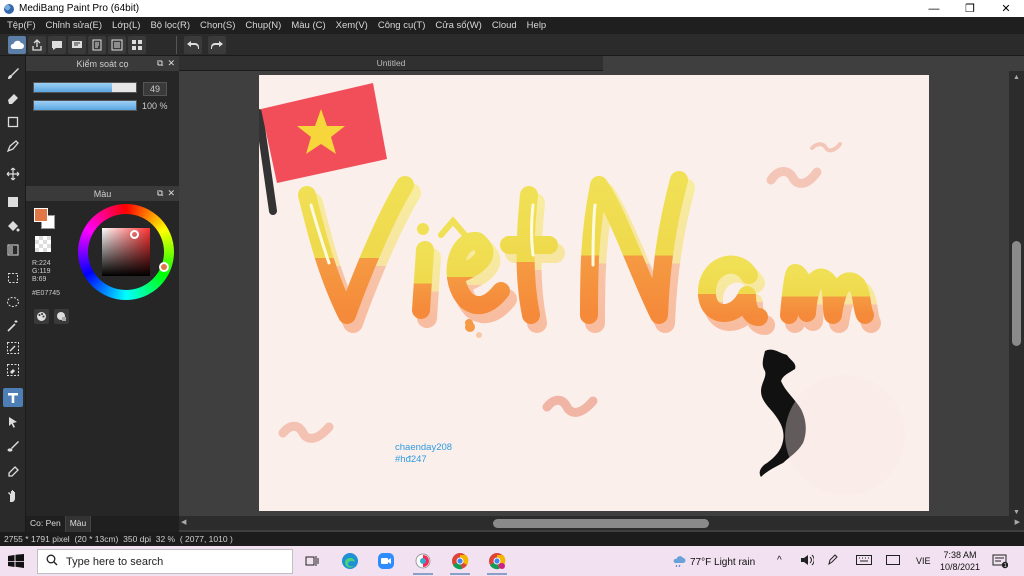 The width and height of the screenshot is (1024, 576). Describe the element at coordinates (13, 495) in the screenshot. I see `hand-tool-icon` at that location.